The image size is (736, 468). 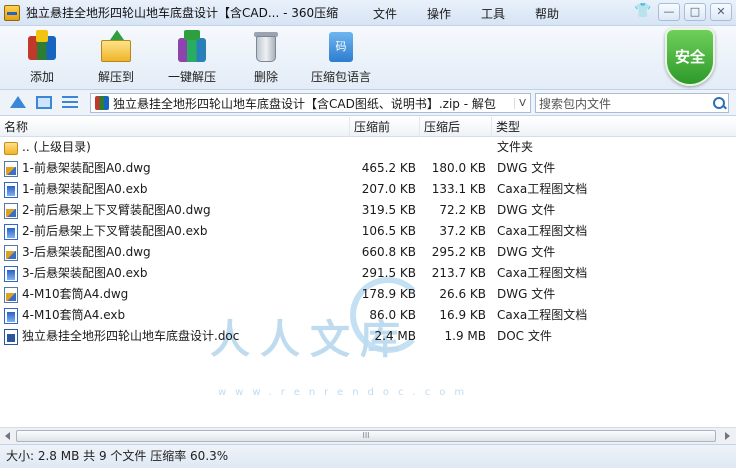 I want to click on path-field: 独立悬挂全地形四轮山地车底盘设计【含CAD图纸、说明书】.zip - 解包 V, so click(x=310, y=103).